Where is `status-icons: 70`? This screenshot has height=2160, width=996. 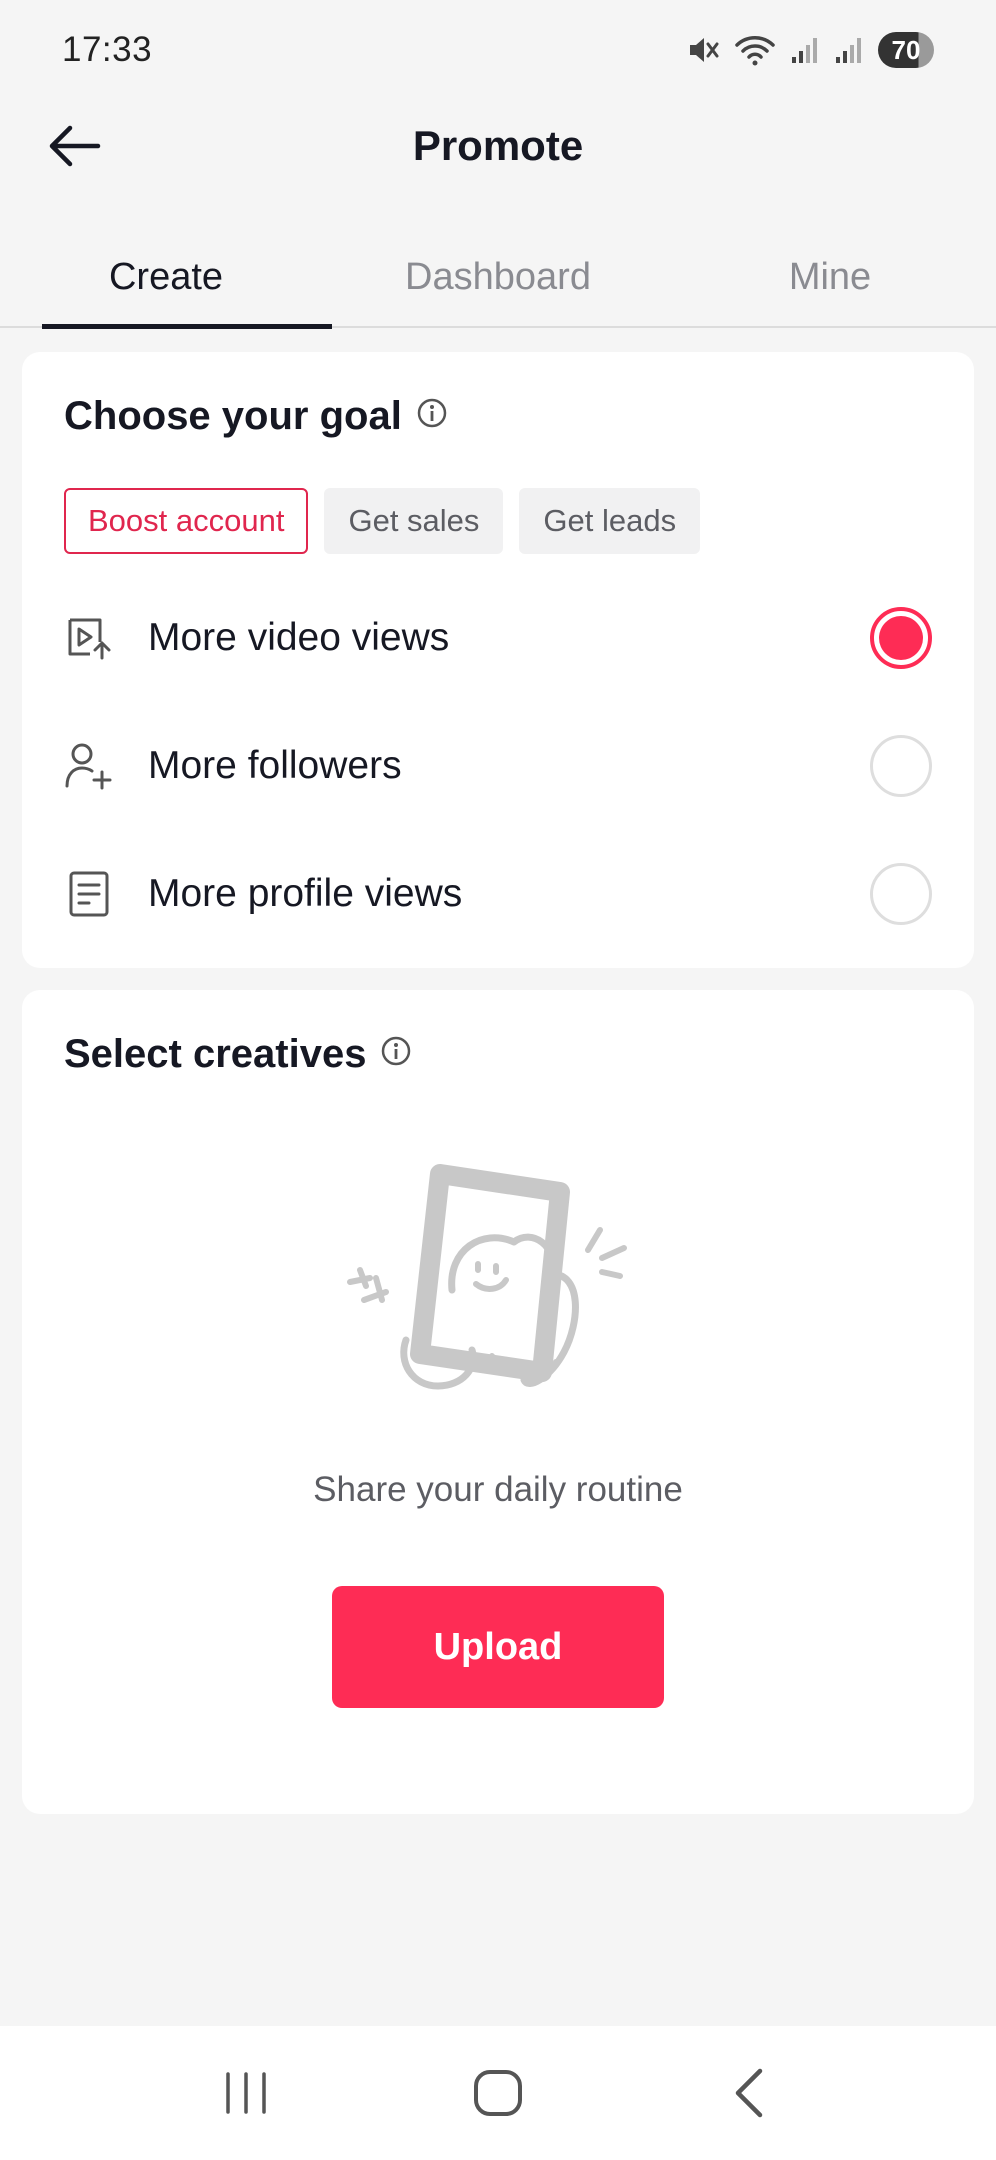
status-icons: 70 is located at coordinates (810, 50).